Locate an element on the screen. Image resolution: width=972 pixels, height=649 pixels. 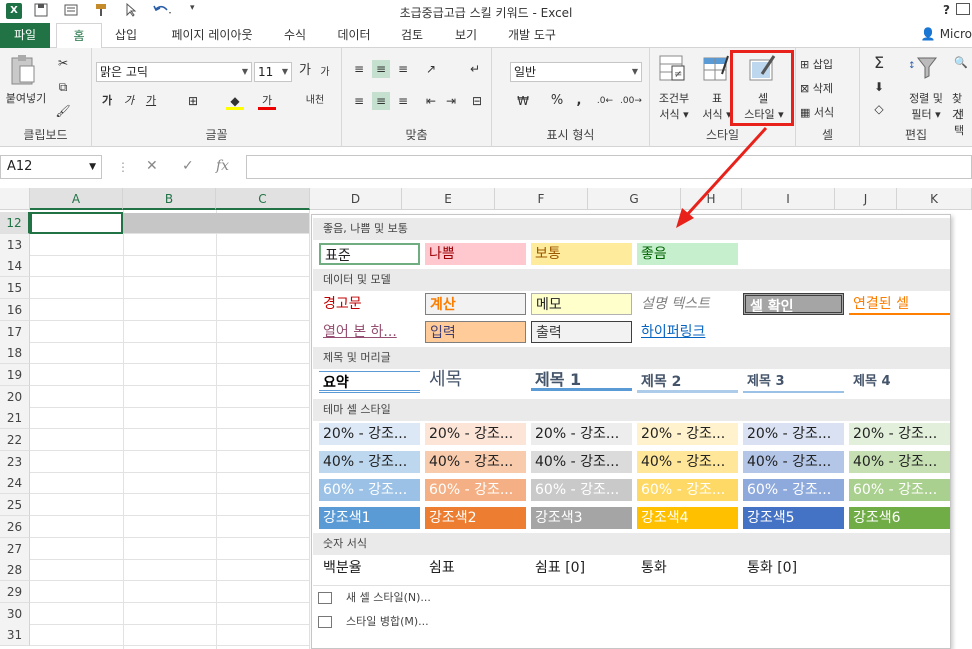
decrease-indent-icon: ⇤ is located at coordinates (431, 101).